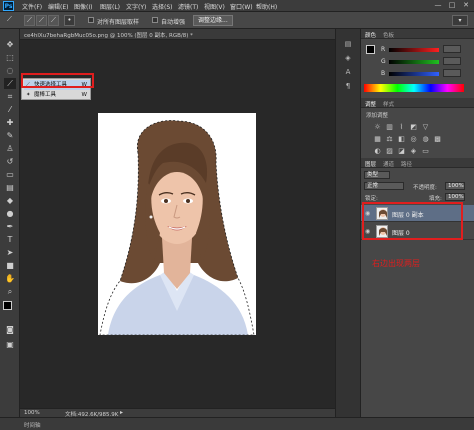 This screenshot has height=430, width=474. I want to click on annotation-text: 右边出现两层, so click(396, 263).